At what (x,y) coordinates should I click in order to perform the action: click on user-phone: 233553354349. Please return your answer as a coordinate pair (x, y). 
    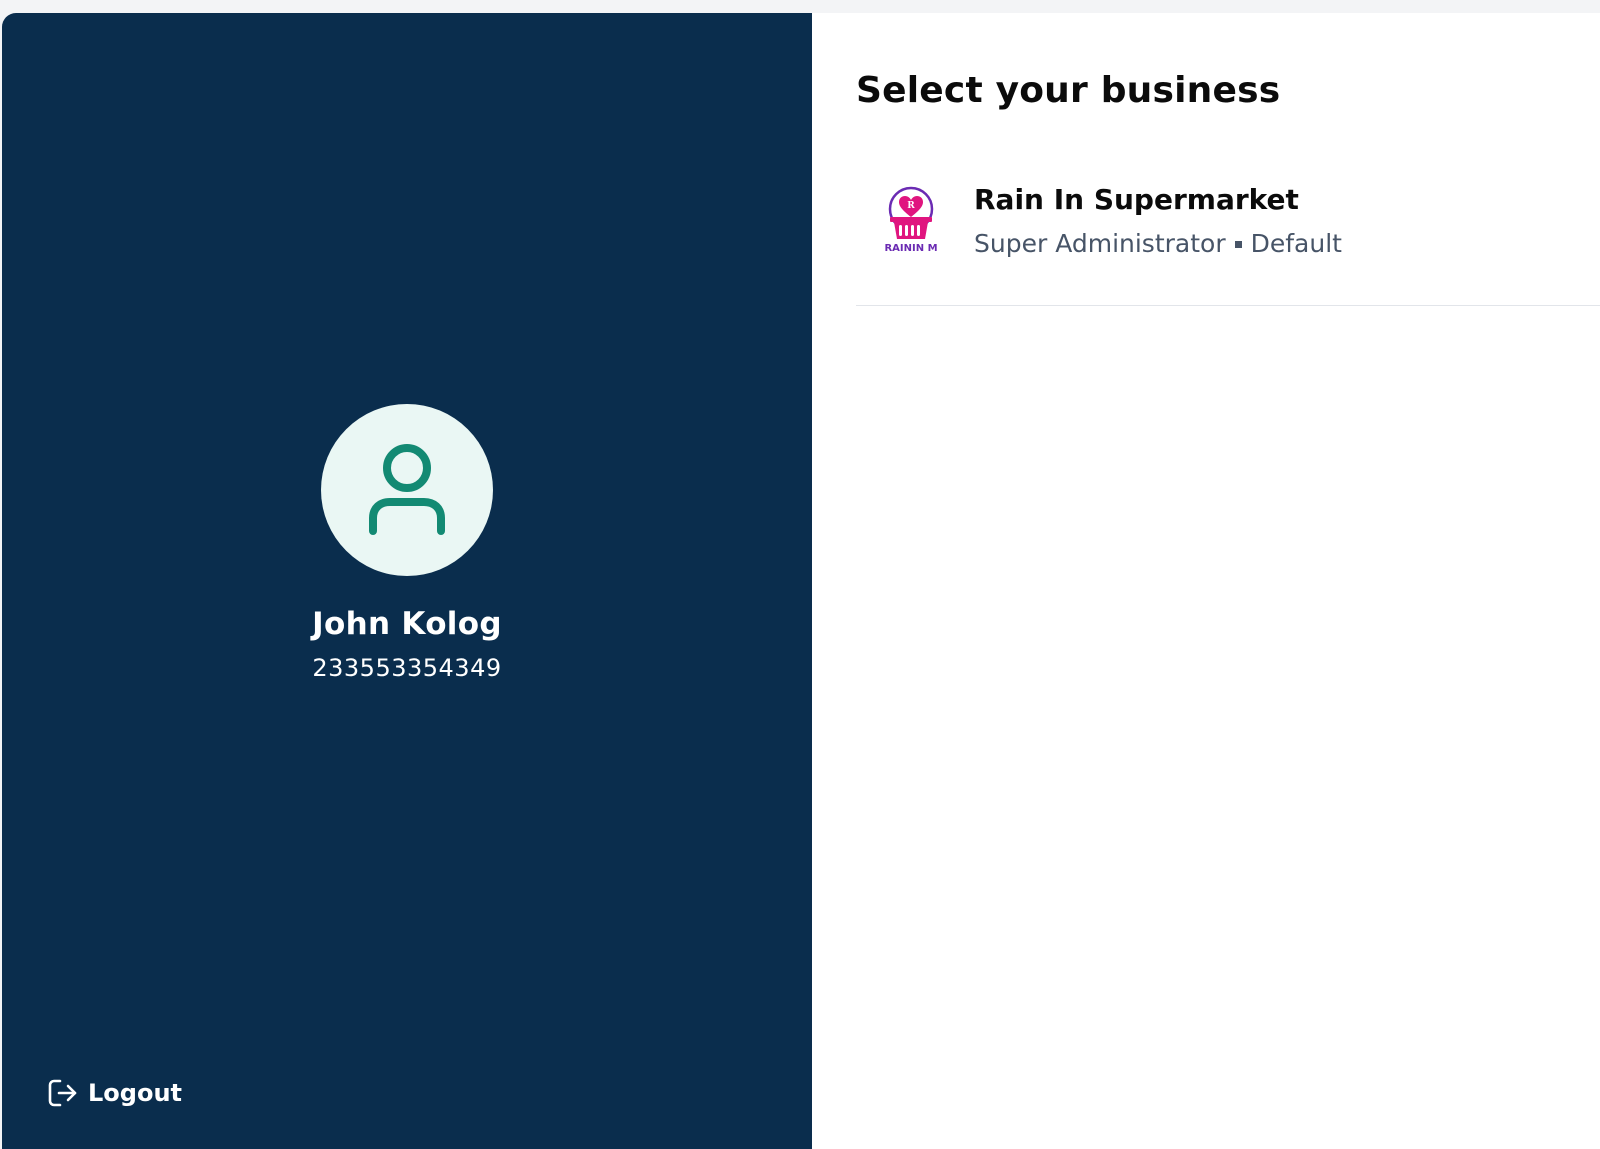
    Looking at the image, I should click on (407, 668).